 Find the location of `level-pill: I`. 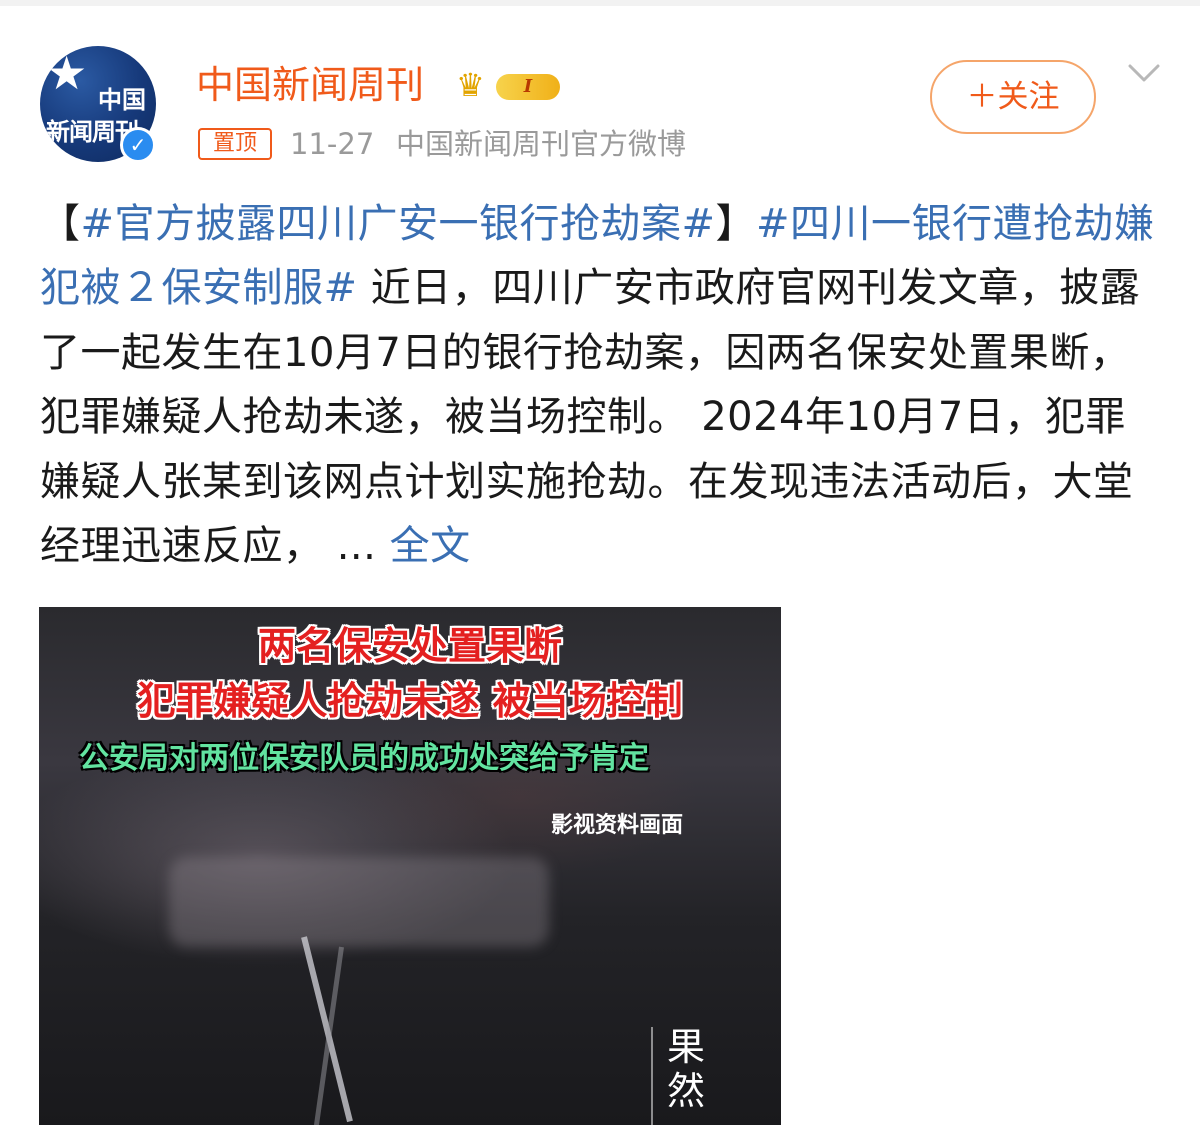

level-pill: I is located at coordinates (528, 87).